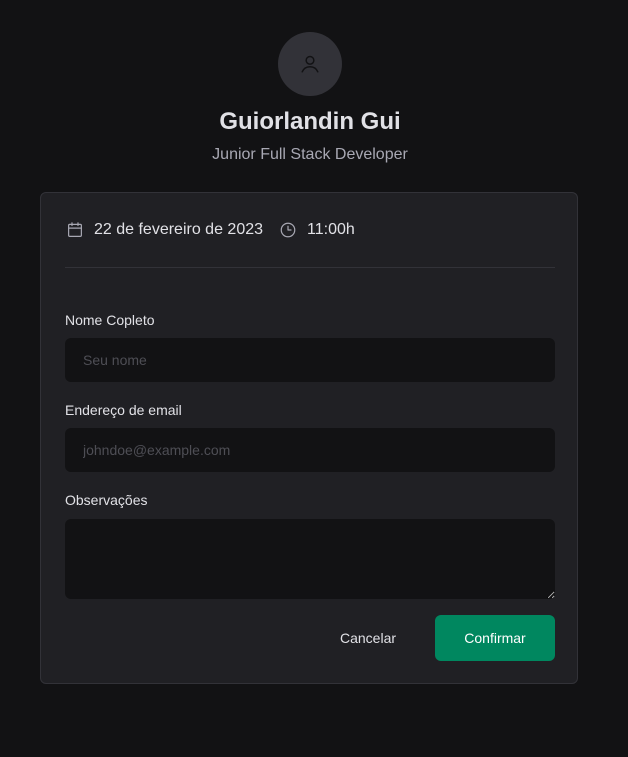 Image resolution: width=628 pixels, height=757 pixels. Describe the element at coordinates (106, 500) in the screenshot. I see `notes-field-label: Observações` at that location.